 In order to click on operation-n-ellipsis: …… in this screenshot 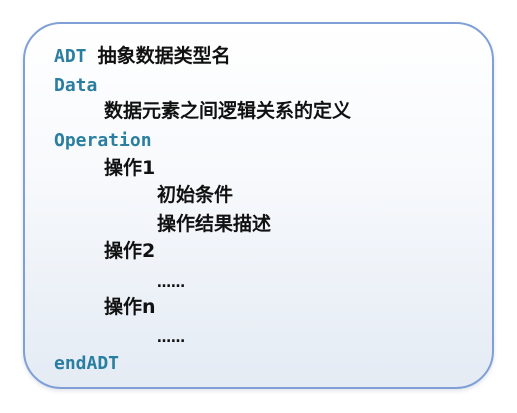, I will do `click(171, 338)`.